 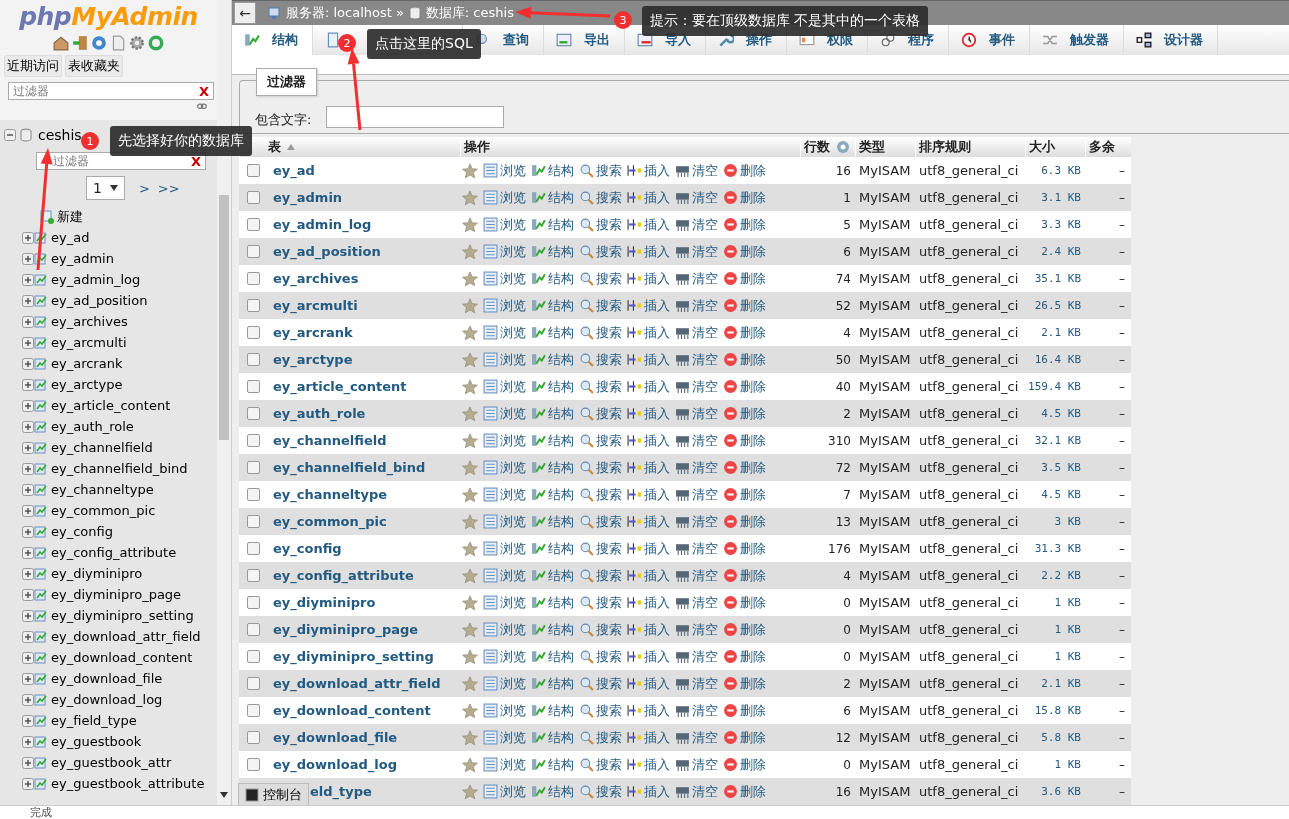 I want to click on tree-item: ey_ad, so click(x=70, y=237).